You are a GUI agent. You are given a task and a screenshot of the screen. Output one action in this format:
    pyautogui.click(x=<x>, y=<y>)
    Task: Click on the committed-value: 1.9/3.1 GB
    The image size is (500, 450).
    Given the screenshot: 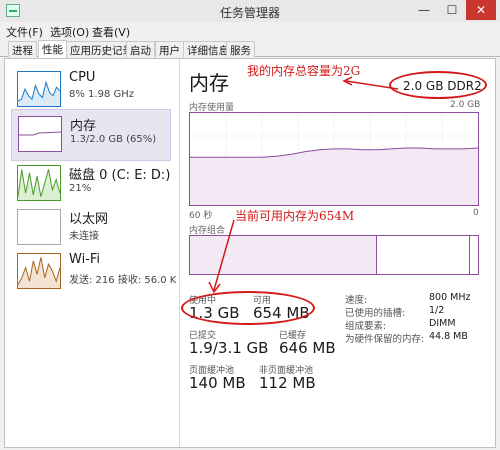 What is the action you would take?
    pyautogui.click(x=229, y=348)
    